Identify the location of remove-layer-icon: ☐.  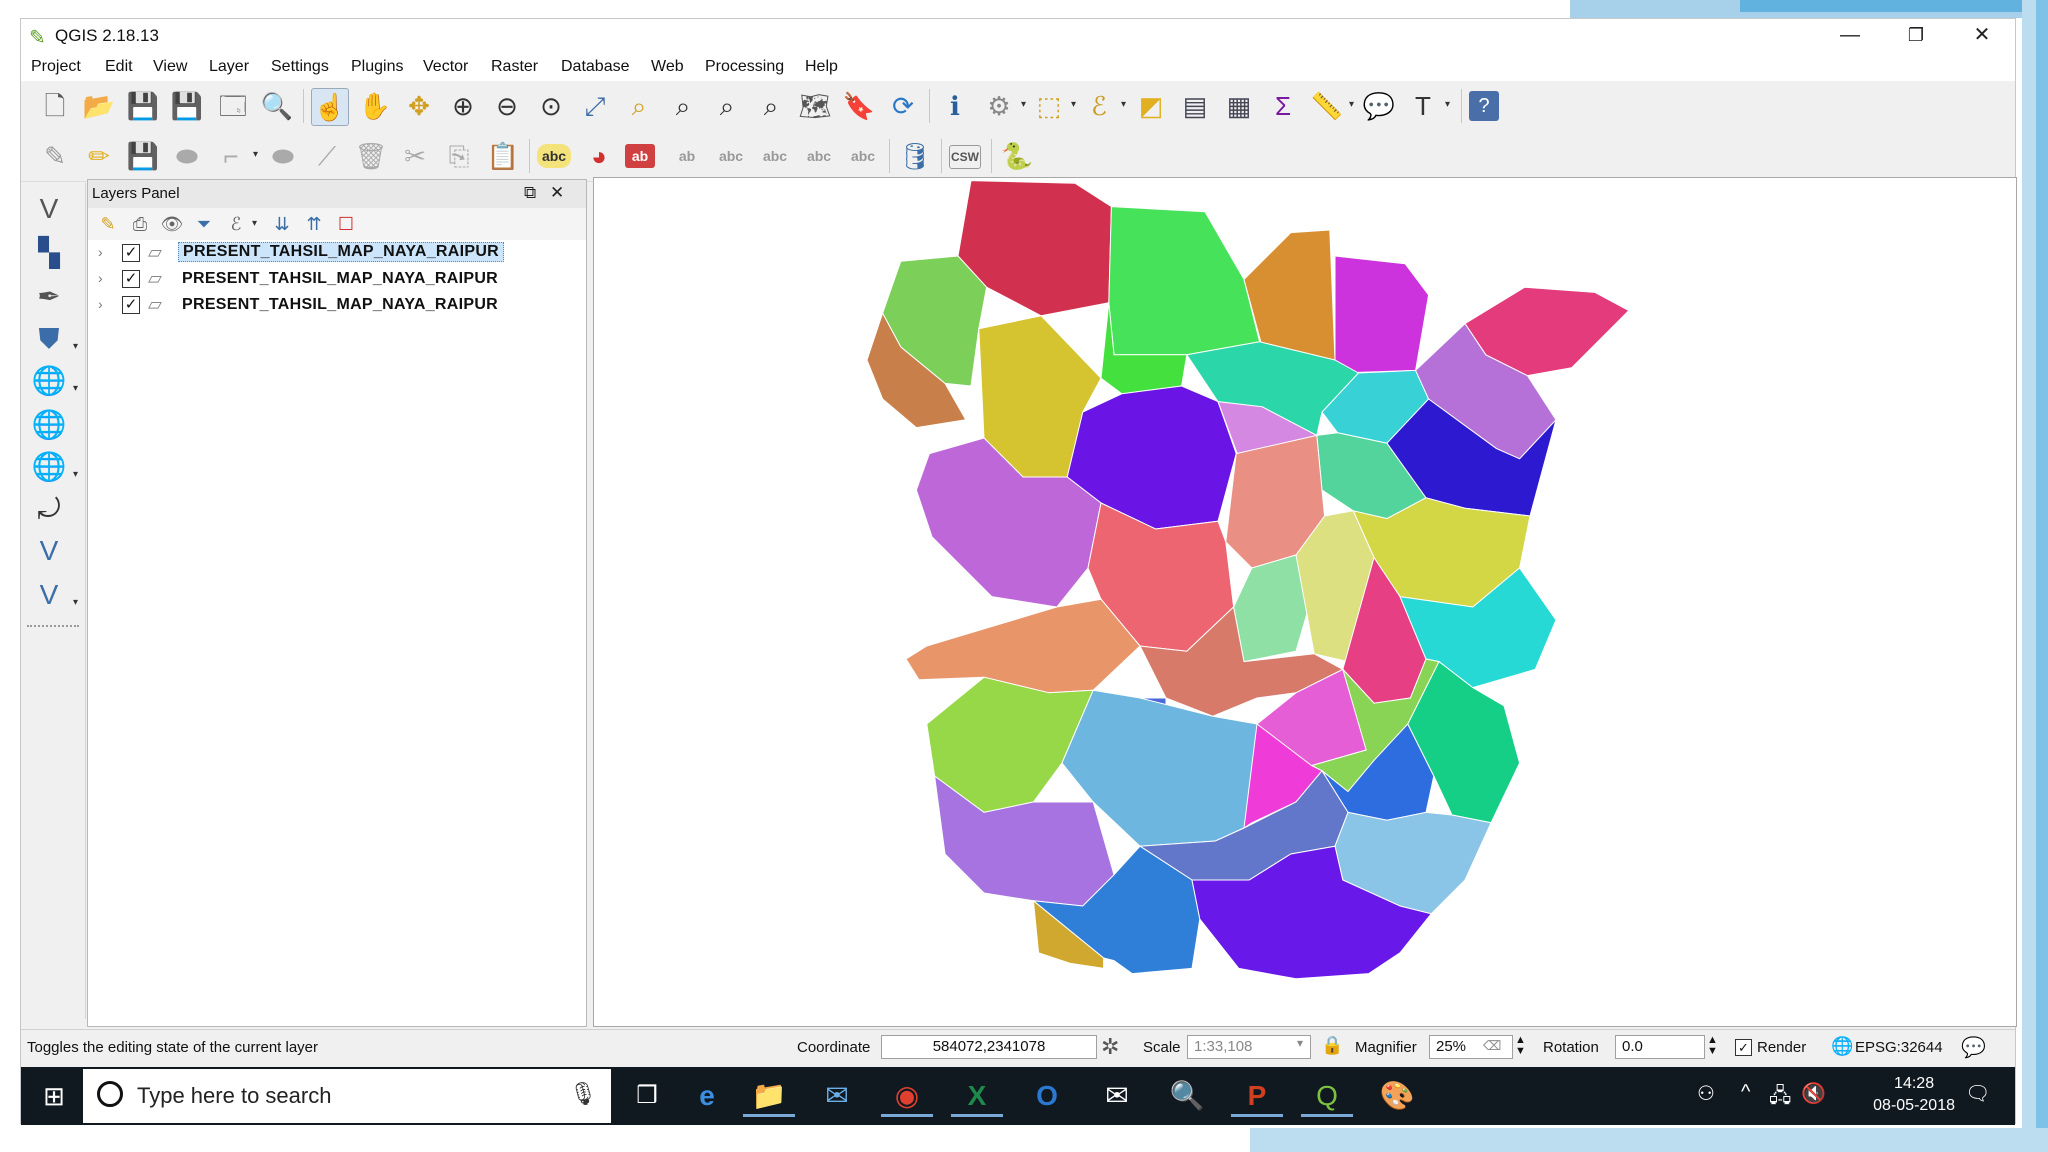
(346, 224).